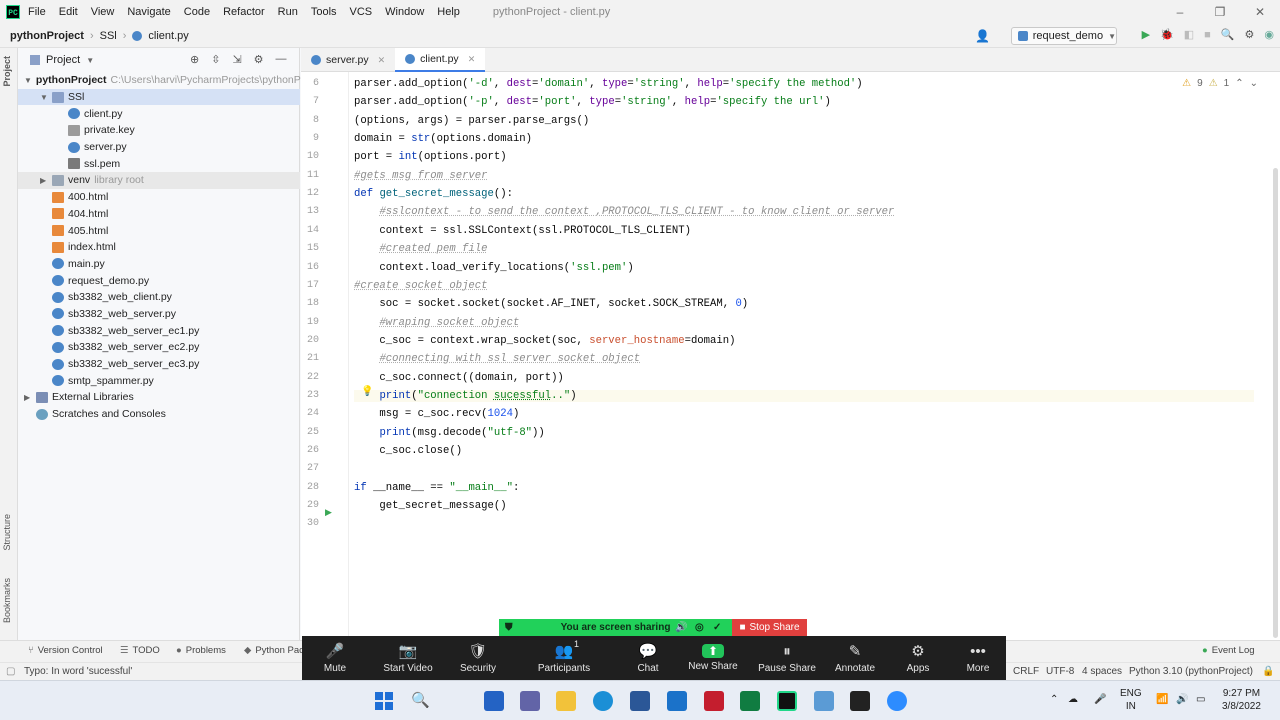  I want to click on wifi-icon: 📶, so click(1162, 699).